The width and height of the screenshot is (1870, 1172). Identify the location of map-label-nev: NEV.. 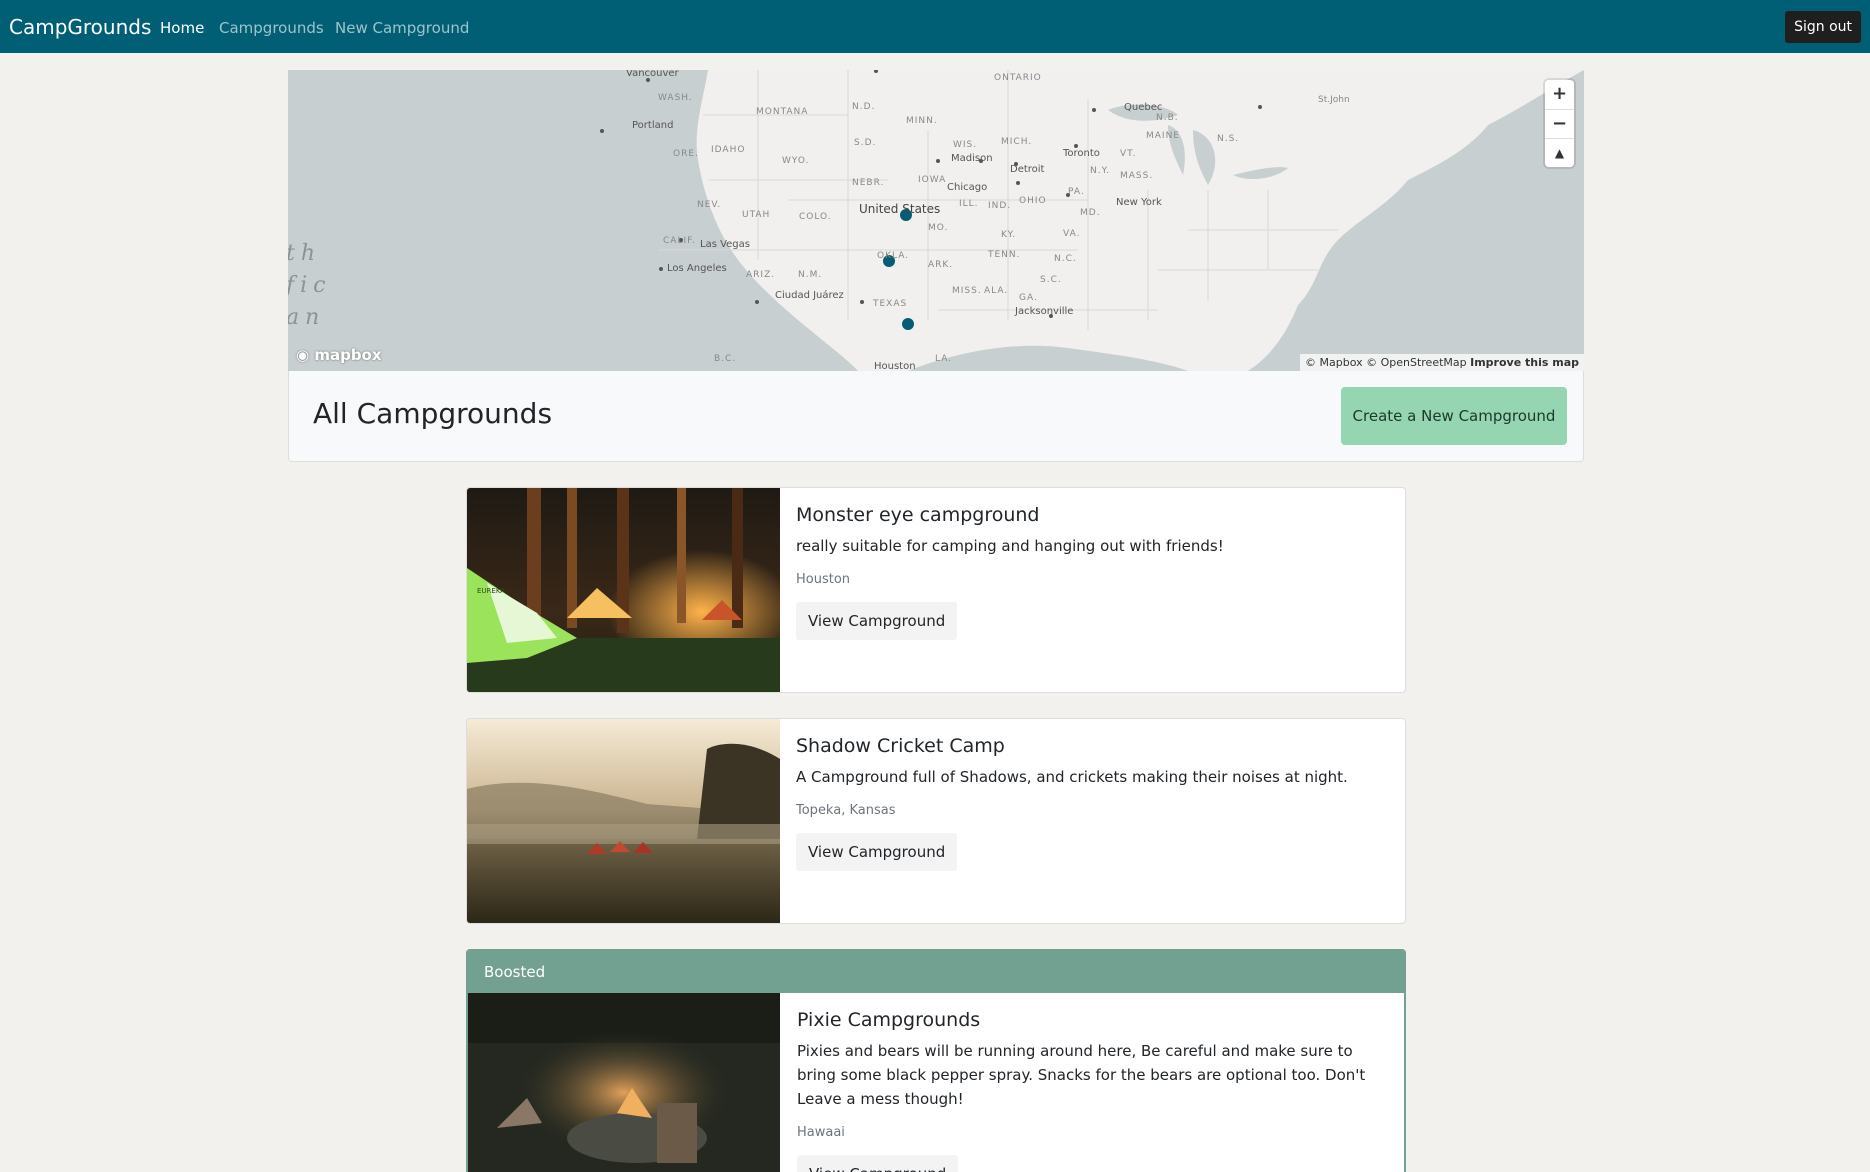
(709, 205).